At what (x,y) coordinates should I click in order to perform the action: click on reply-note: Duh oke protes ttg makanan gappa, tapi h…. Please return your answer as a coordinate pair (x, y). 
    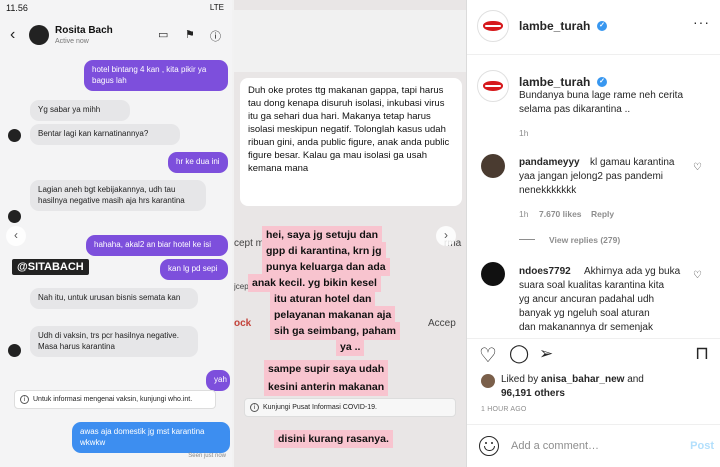
    Looking at the image, I should click on (351, 142).